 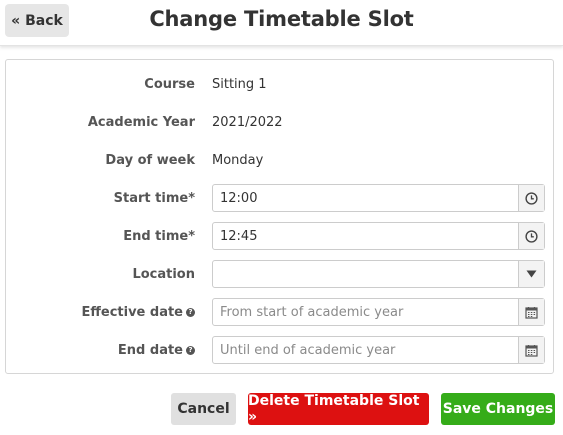 I want to click on page-header: « Back Change Timetable Slot, so click(x=281, y=23).